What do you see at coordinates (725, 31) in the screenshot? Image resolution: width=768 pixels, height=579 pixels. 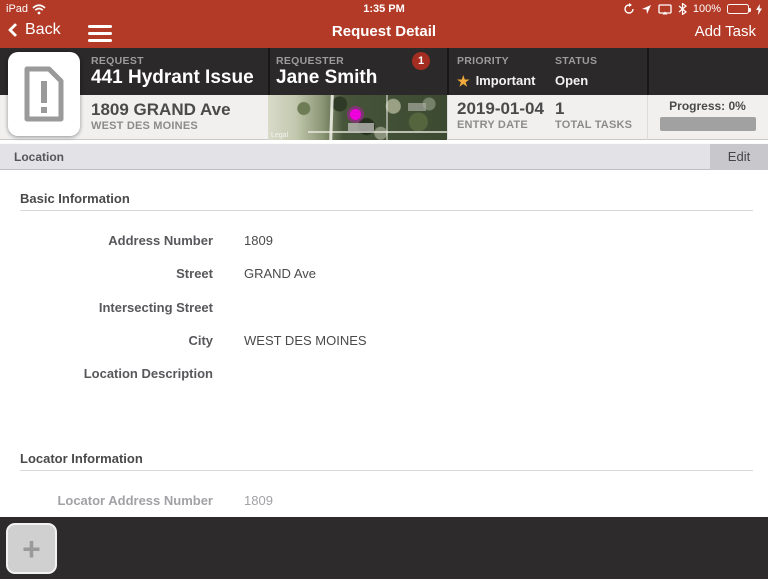 I see `add-task-button: Add Task` at bounding box center [725, 31].